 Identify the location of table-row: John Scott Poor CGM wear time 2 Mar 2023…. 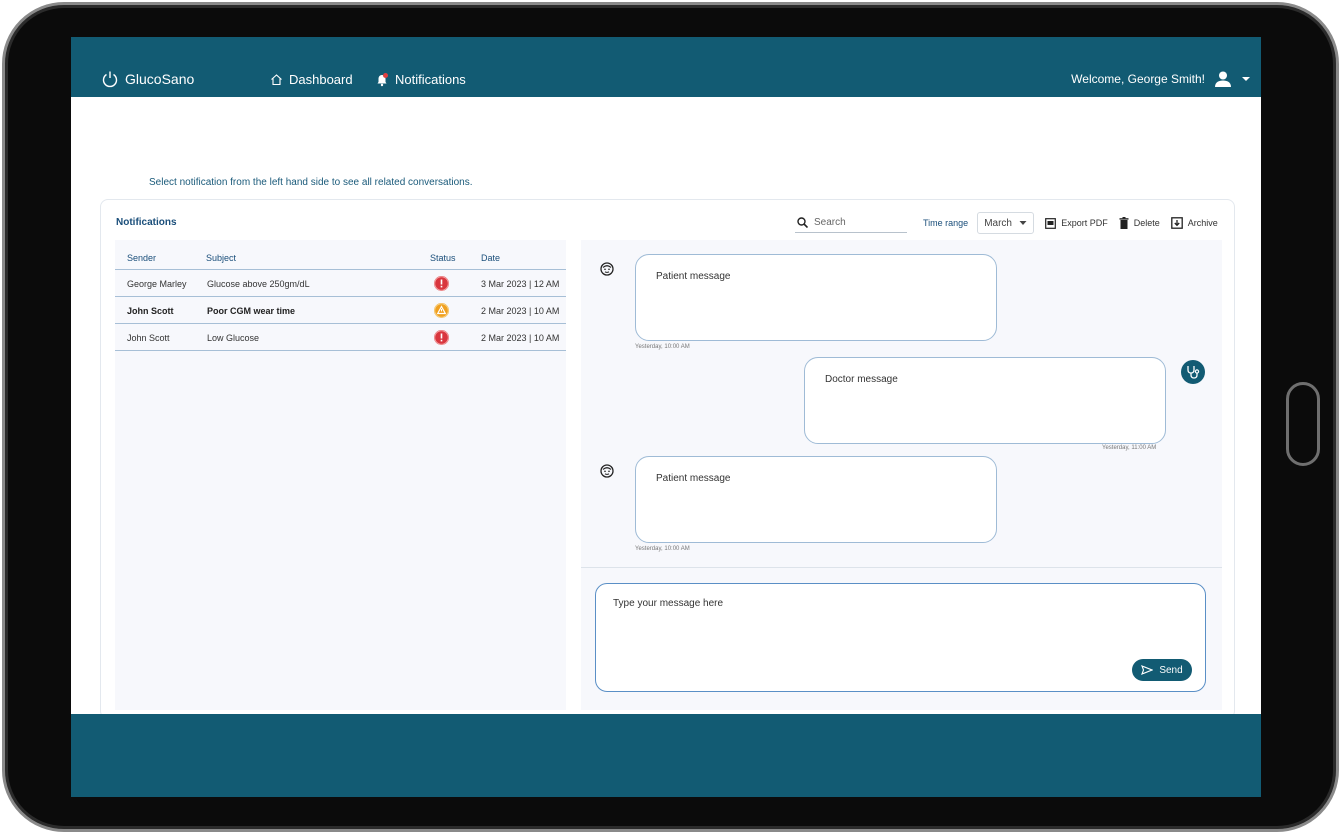
(340, 310).